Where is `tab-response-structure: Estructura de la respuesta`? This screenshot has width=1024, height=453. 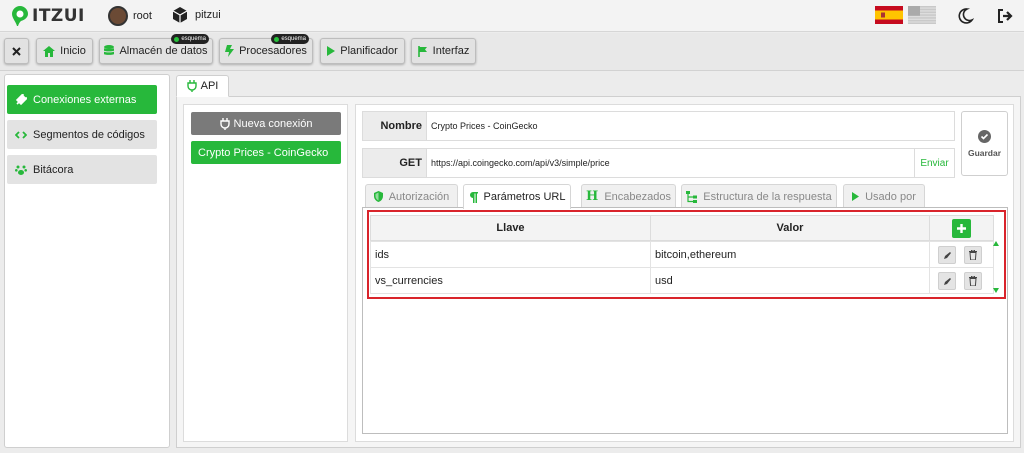 tab-response-structure: Estructura de la respuesta is located at coordinates (759, 196).